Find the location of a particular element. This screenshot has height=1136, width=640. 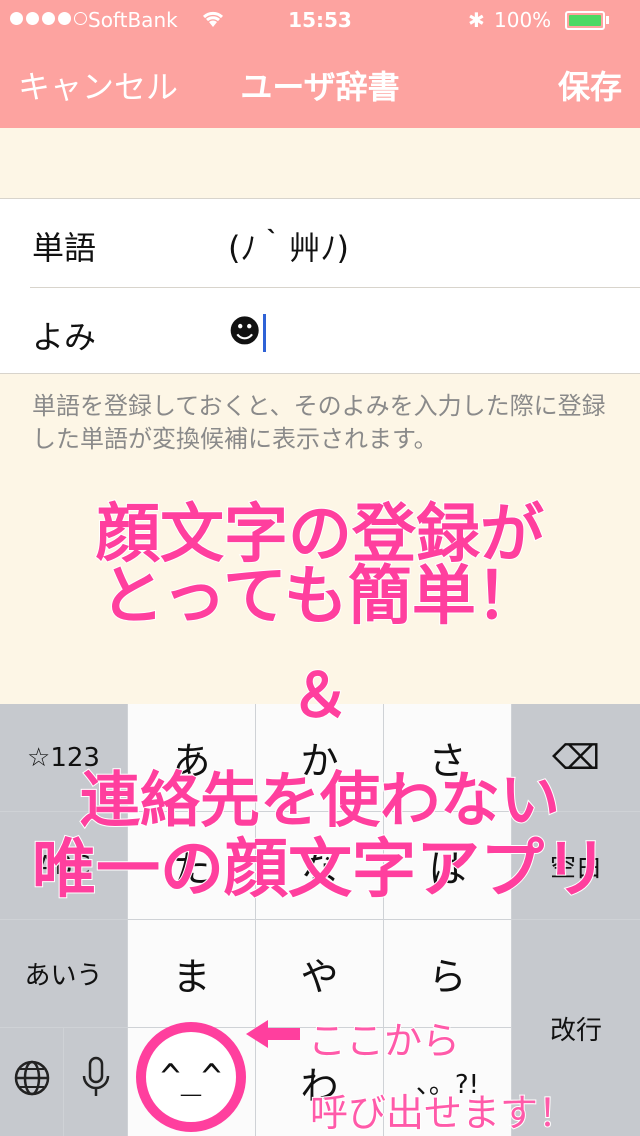

reading-row: よみ ☻ is located at coordinates (335, 331).